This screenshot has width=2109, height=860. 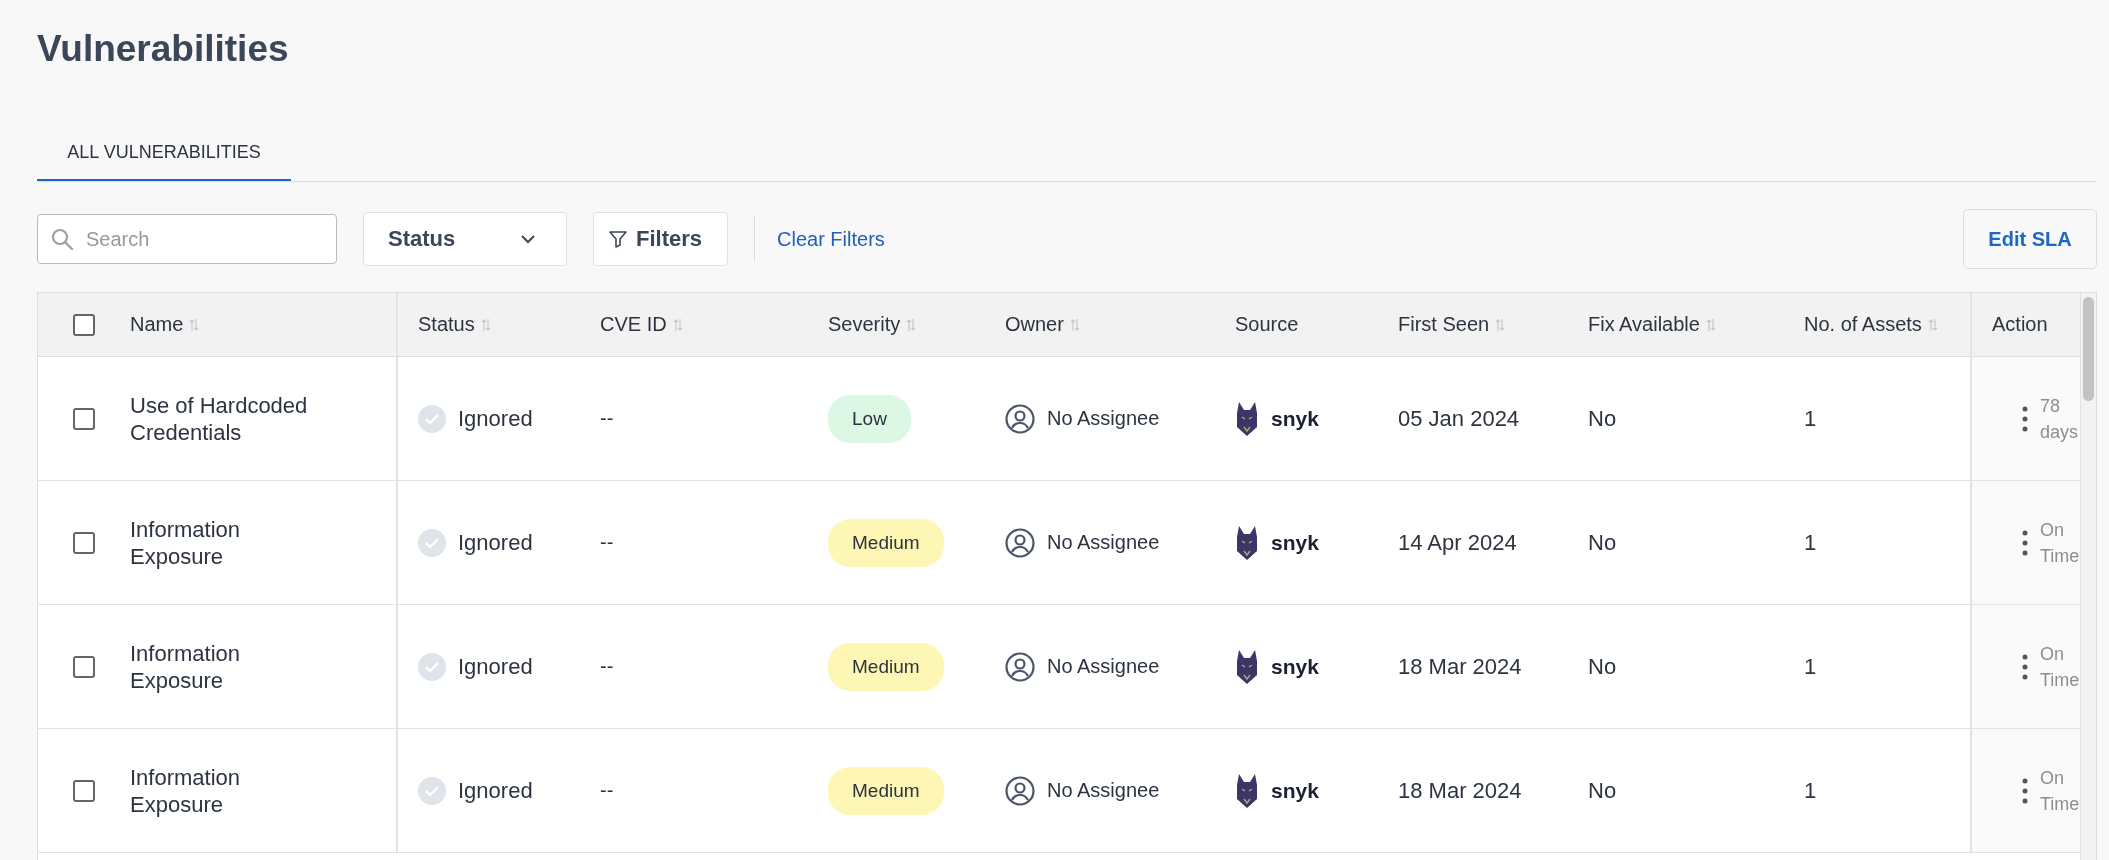 I want to click on date-text: 05 Jan 2024, so click(x=1459, y=418).